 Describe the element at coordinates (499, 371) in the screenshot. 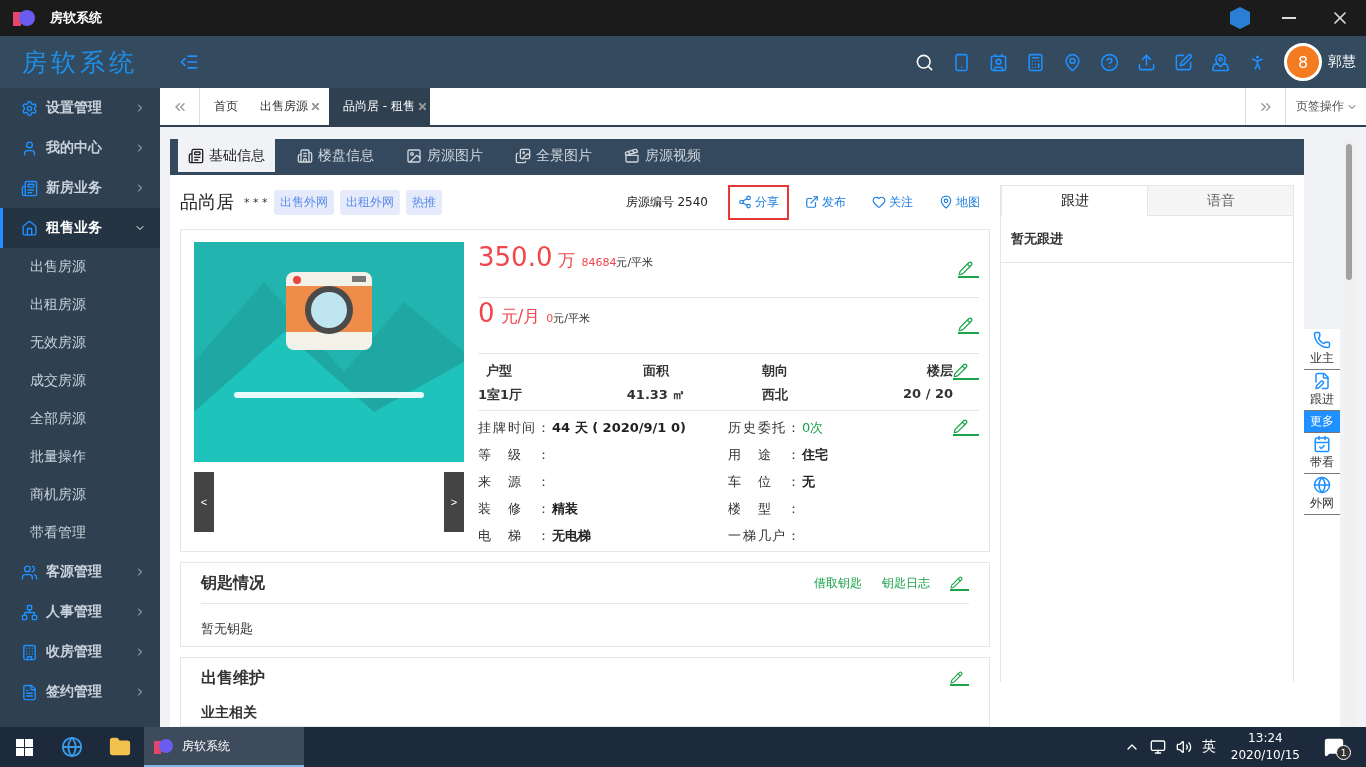

I see `spec-label: 户型` at that location.